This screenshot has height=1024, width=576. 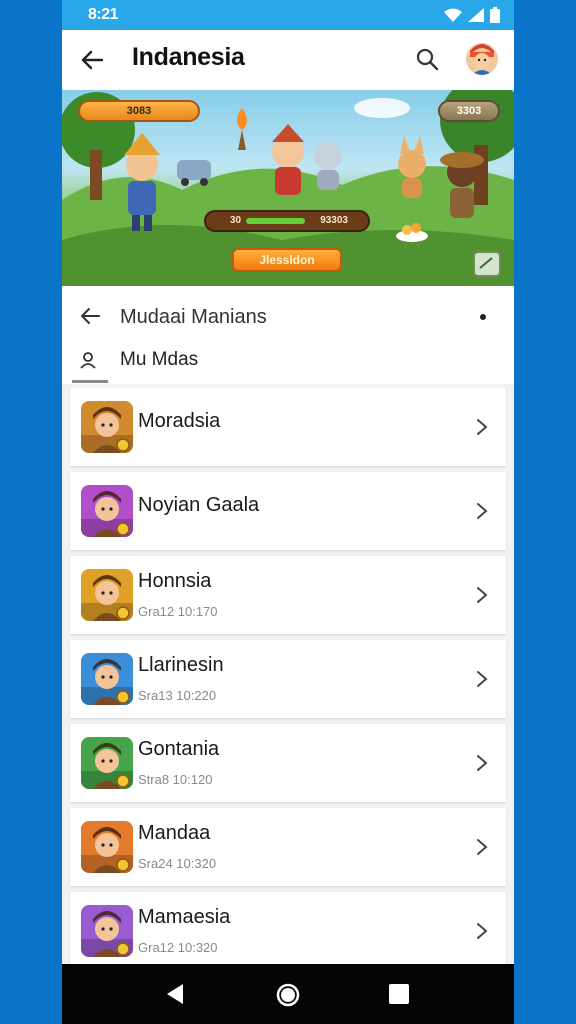 What do you see at coordinates (288, 595) in the screenshot?
I see `list-item: Honnsia Gra12 10:170` at bounding box center [288, 595].